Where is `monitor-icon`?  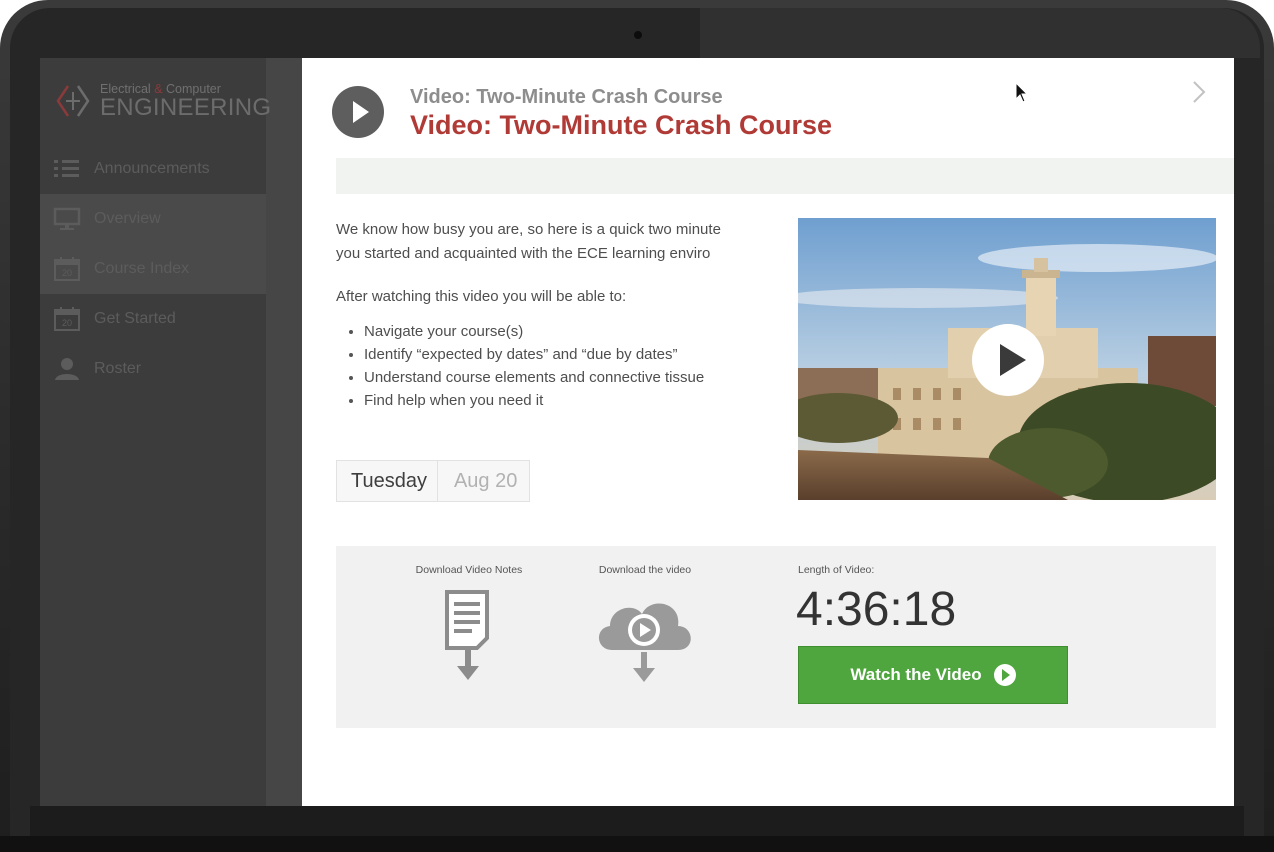 monitor-icon is located at coordinates (67, 219).